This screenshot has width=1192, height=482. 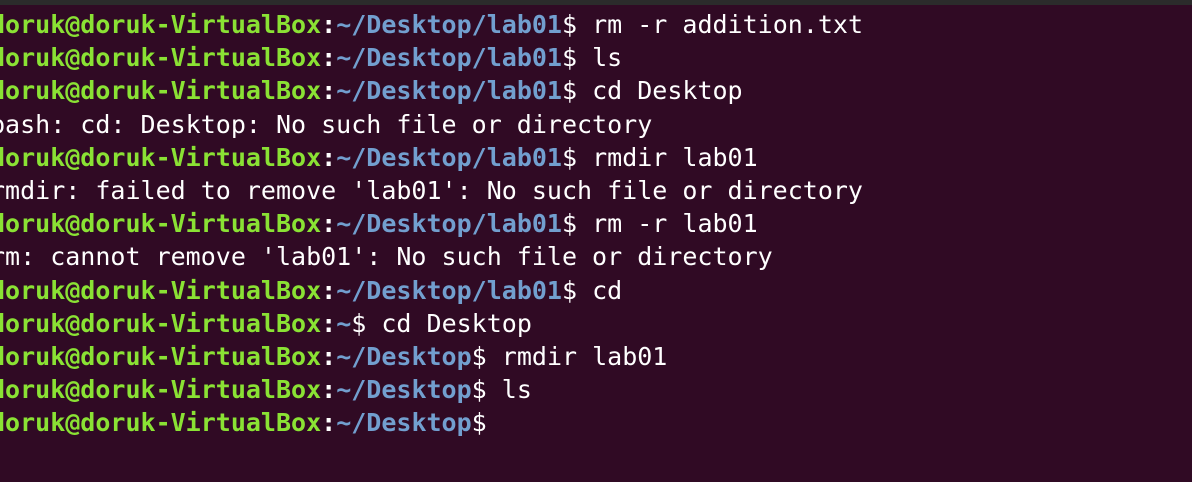 I want to click on command-text: rm -r addition.txt, so click(x=720, y=24).